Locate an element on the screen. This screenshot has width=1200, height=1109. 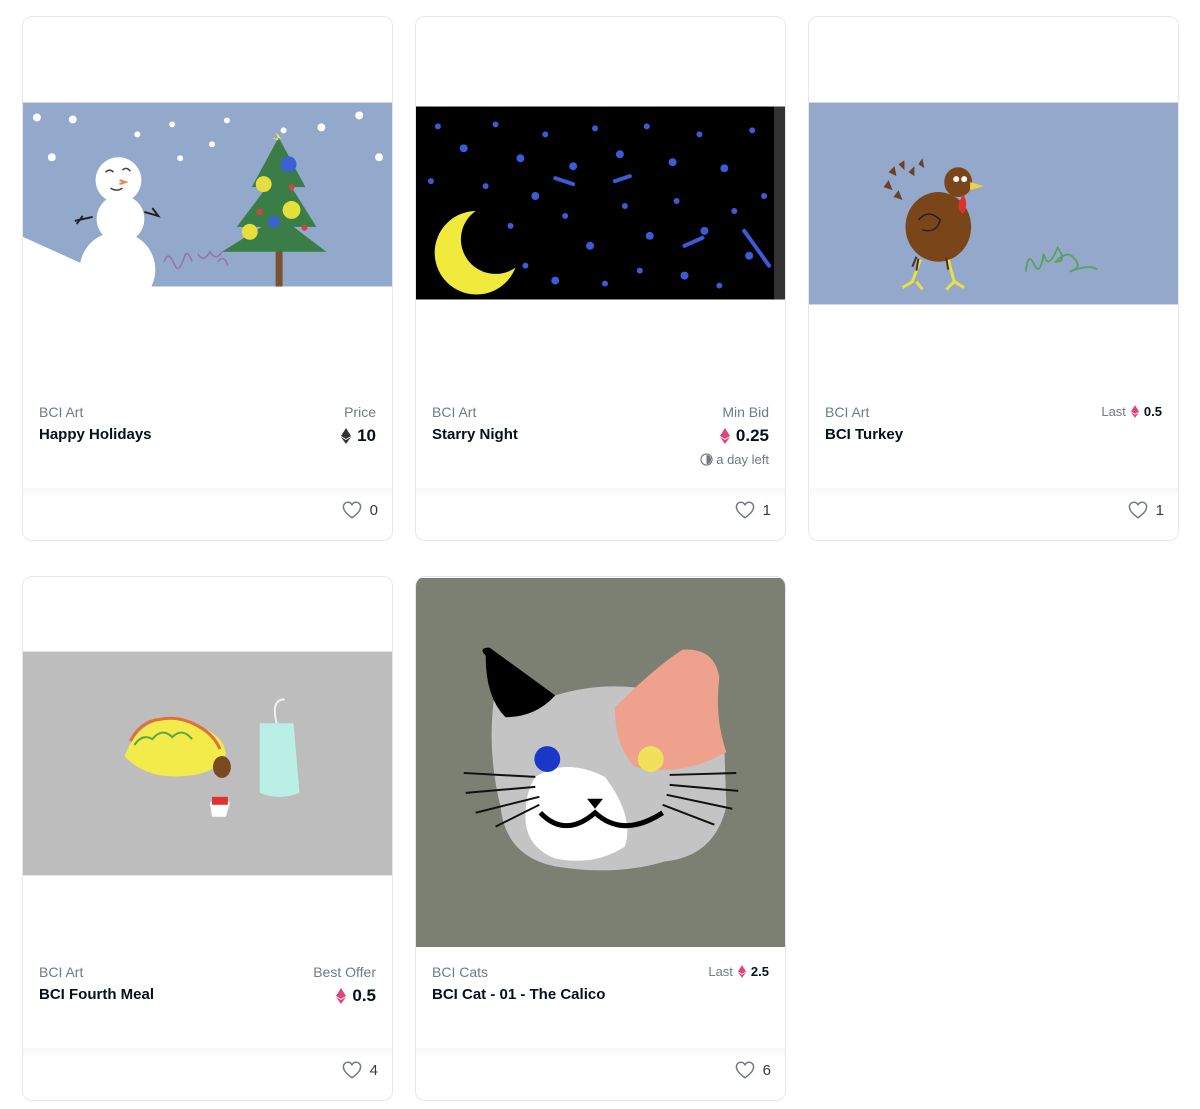
price-label: Best Offer is located at coordinates (344, 972).